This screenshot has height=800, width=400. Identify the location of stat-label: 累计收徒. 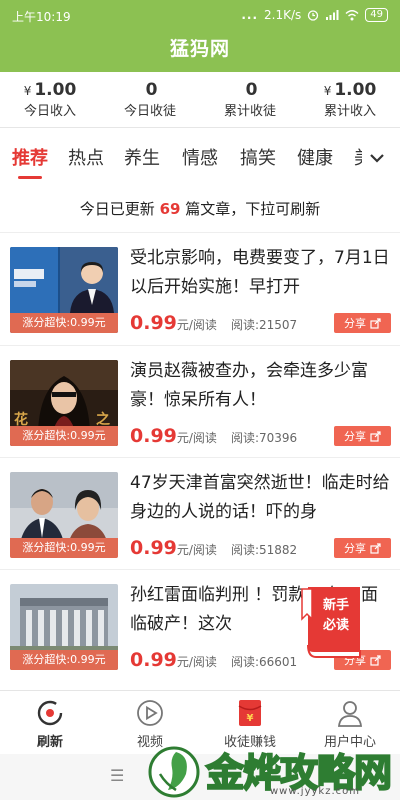
(249, 111).